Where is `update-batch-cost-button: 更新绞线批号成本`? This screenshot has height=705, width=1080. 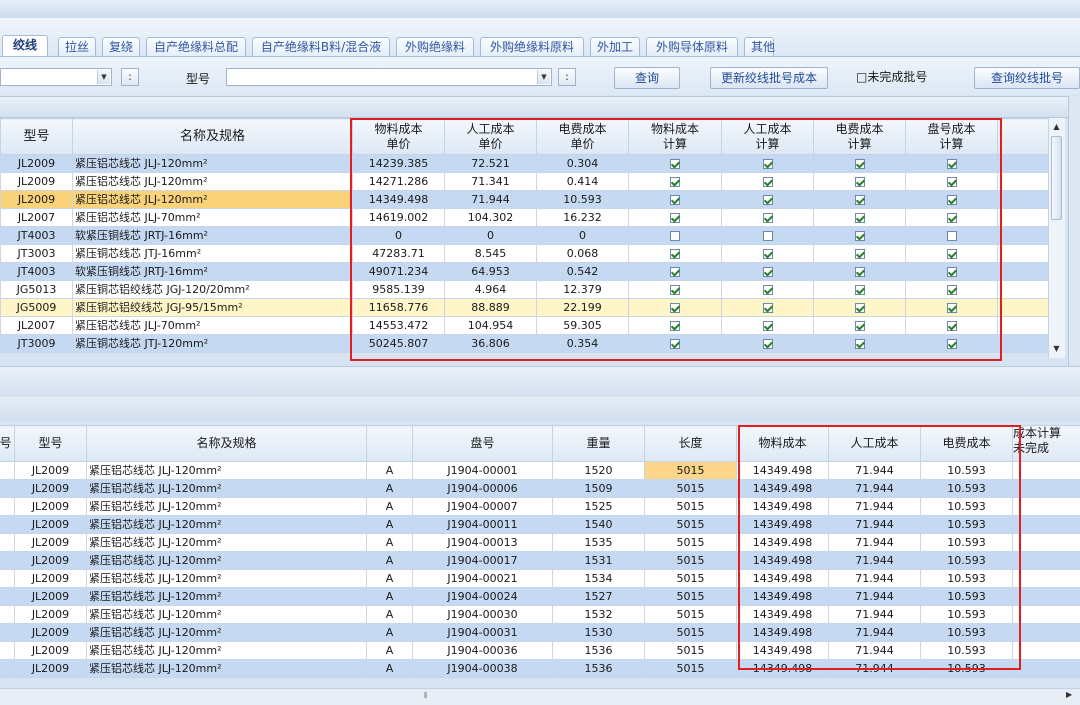 update-batch-cost-button: 更新绞线批号成本 is located at coordinates (769, 78).